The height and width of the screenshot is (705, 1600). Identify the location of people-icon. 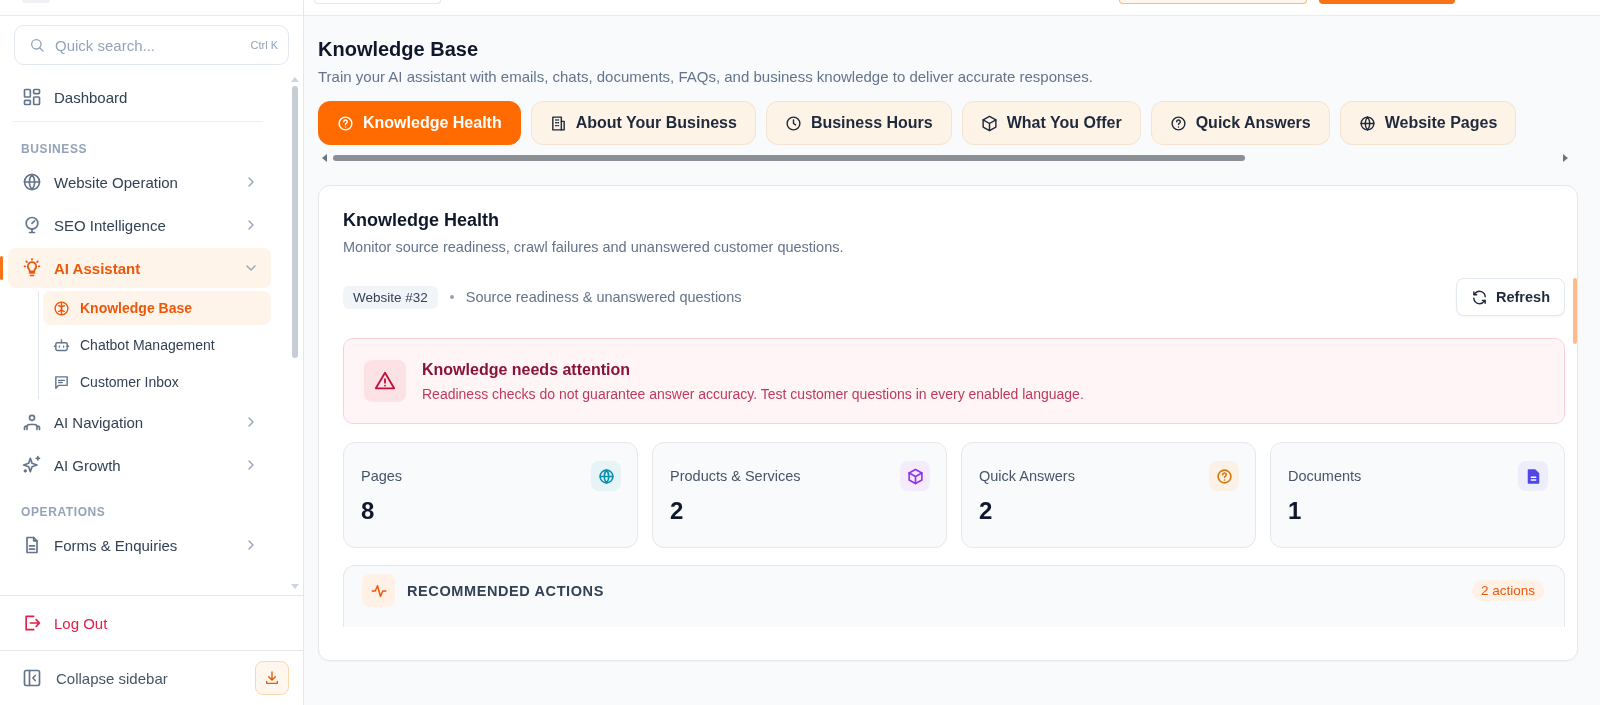
(32, 422).